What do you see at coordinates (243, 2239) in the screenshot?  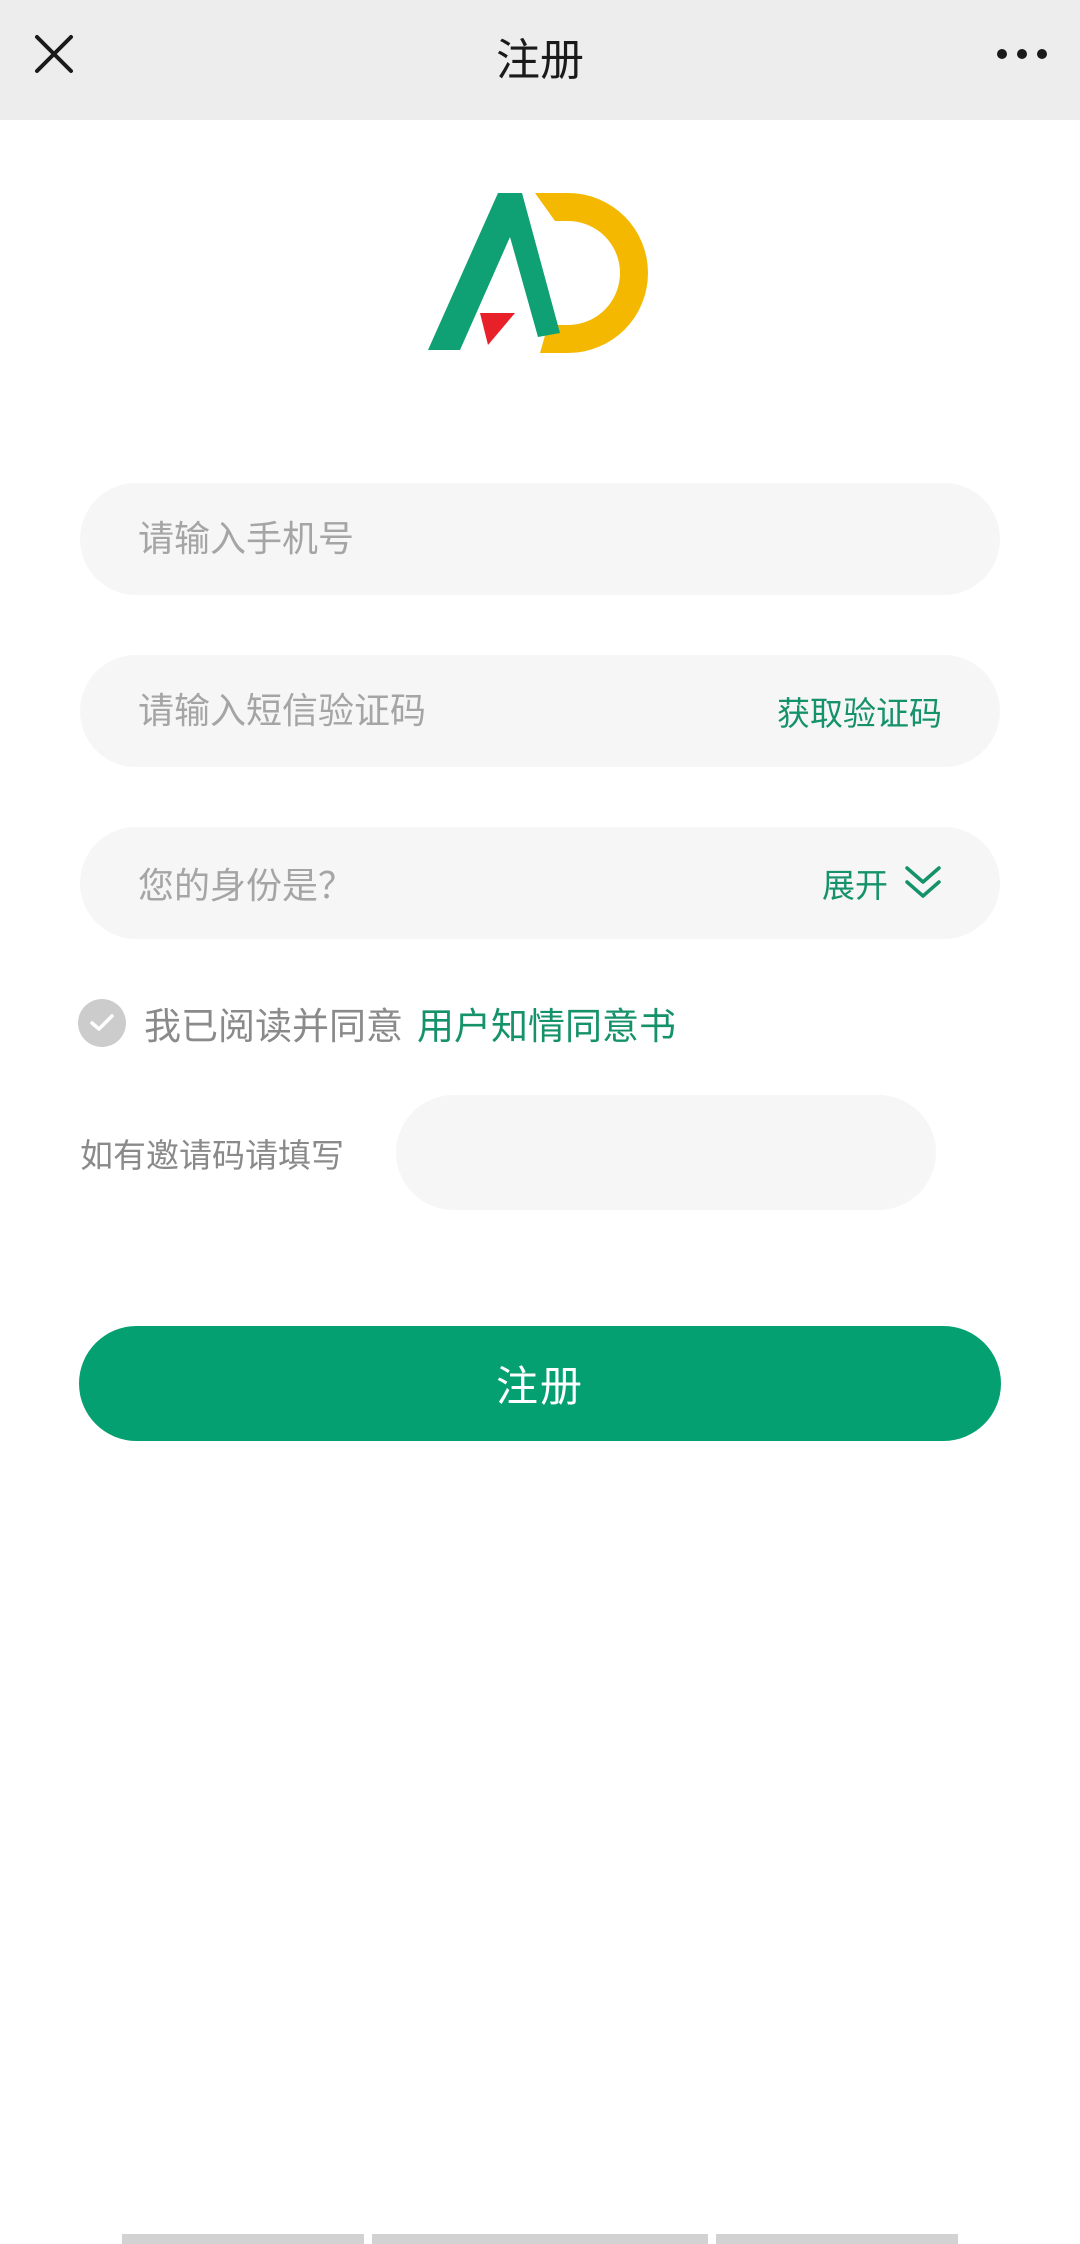 I see `bottom-bar-left` at bounding box center [243, 2239].